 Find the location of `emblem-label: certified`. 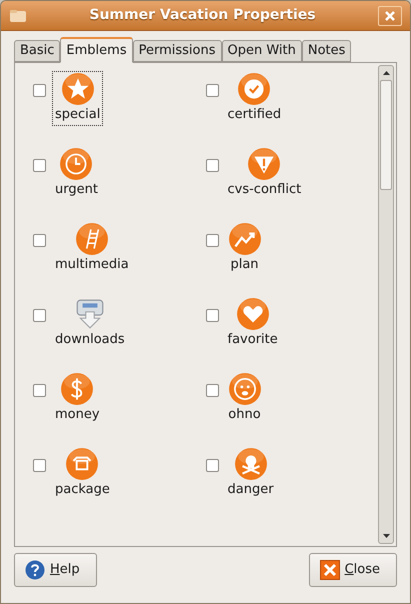

emblem-label: certified is located at coordinates (255, 115).